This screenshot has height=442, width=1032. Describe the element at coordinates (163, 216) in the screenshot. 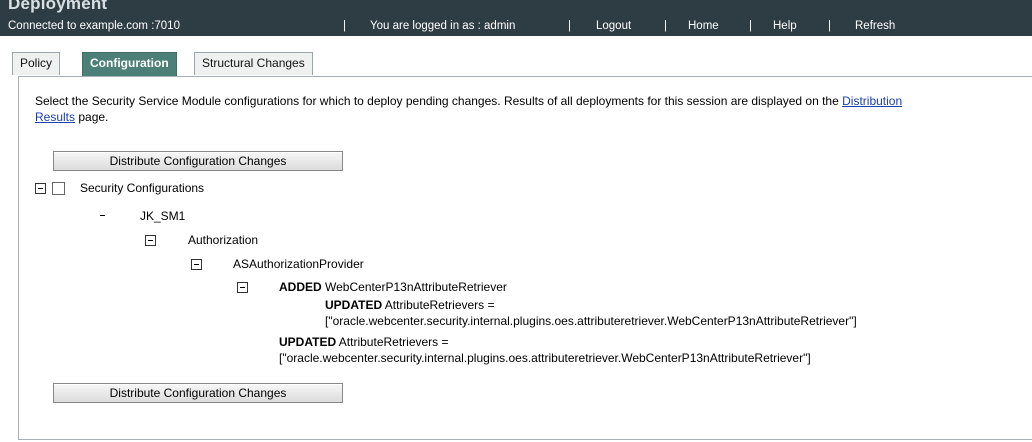

I see `tree-node-sm: JK_SM1` at that location.